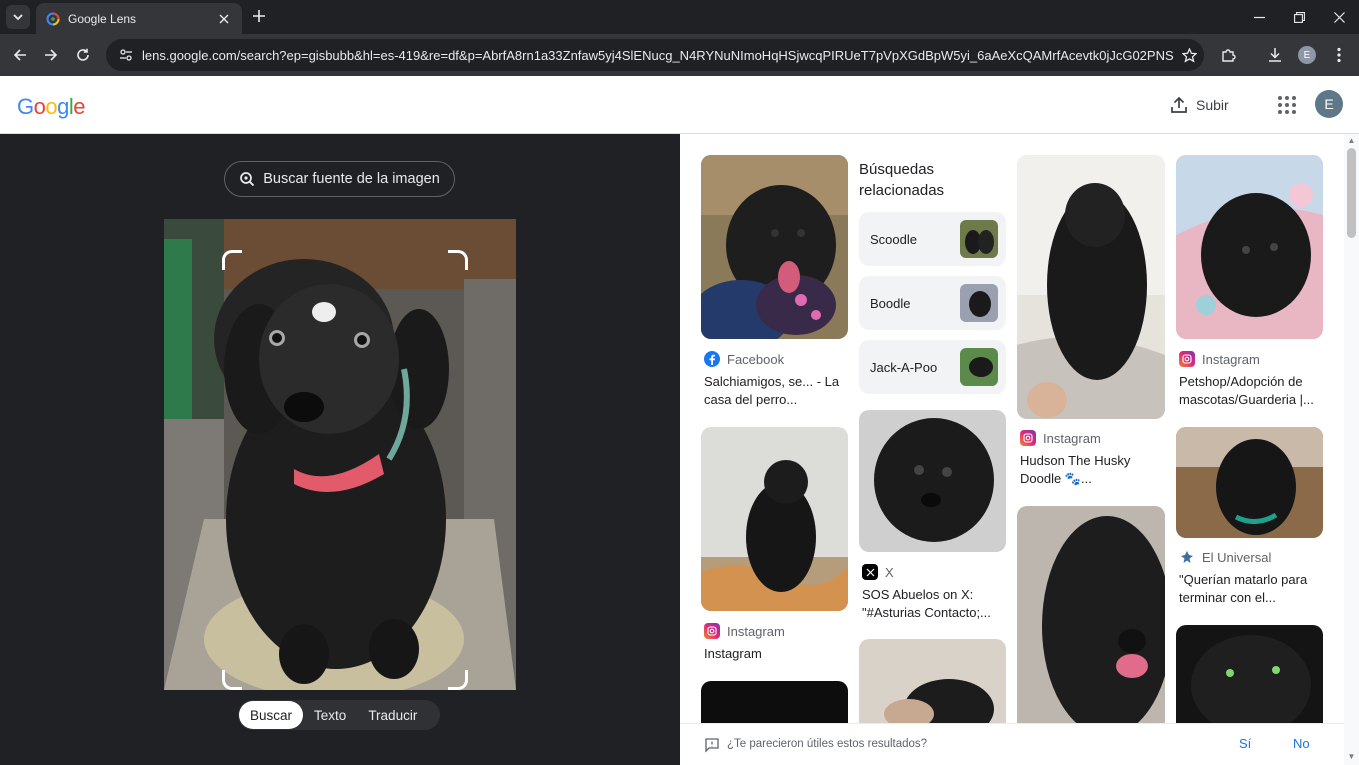 This screenshot has width=1359, height=765. I want to click on result-source-name: El Universal, so click(1237, 557).